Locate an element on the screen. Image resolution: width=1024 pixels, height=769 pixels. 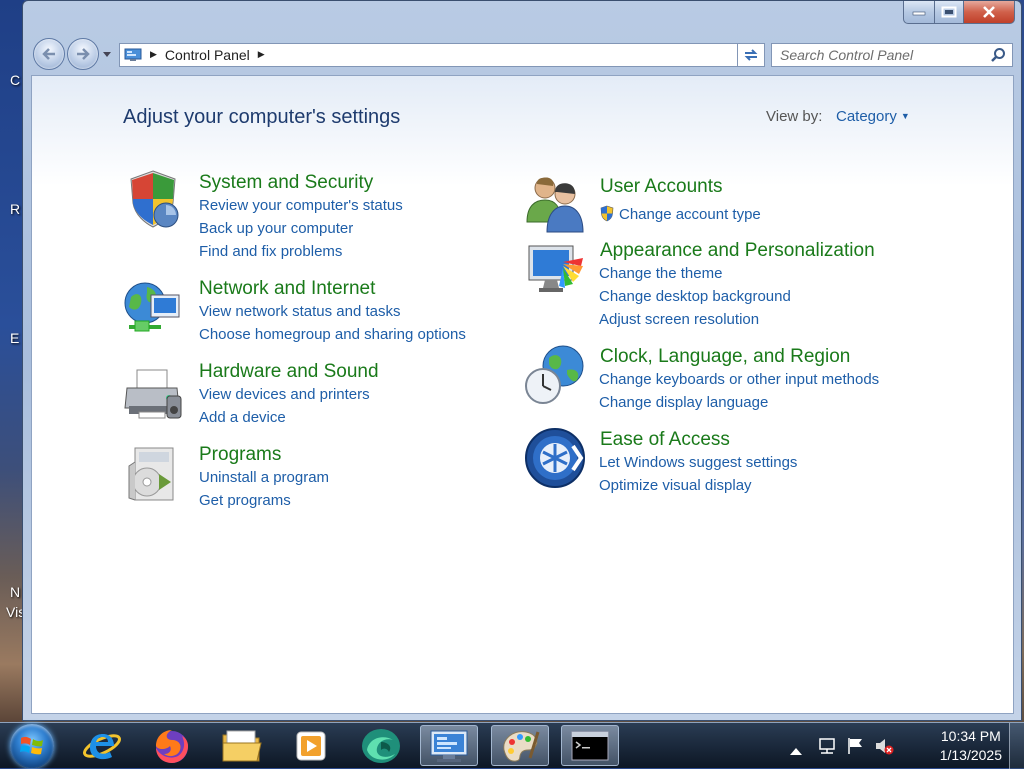
volume-muted-icon is located at coordinates (885, 747).